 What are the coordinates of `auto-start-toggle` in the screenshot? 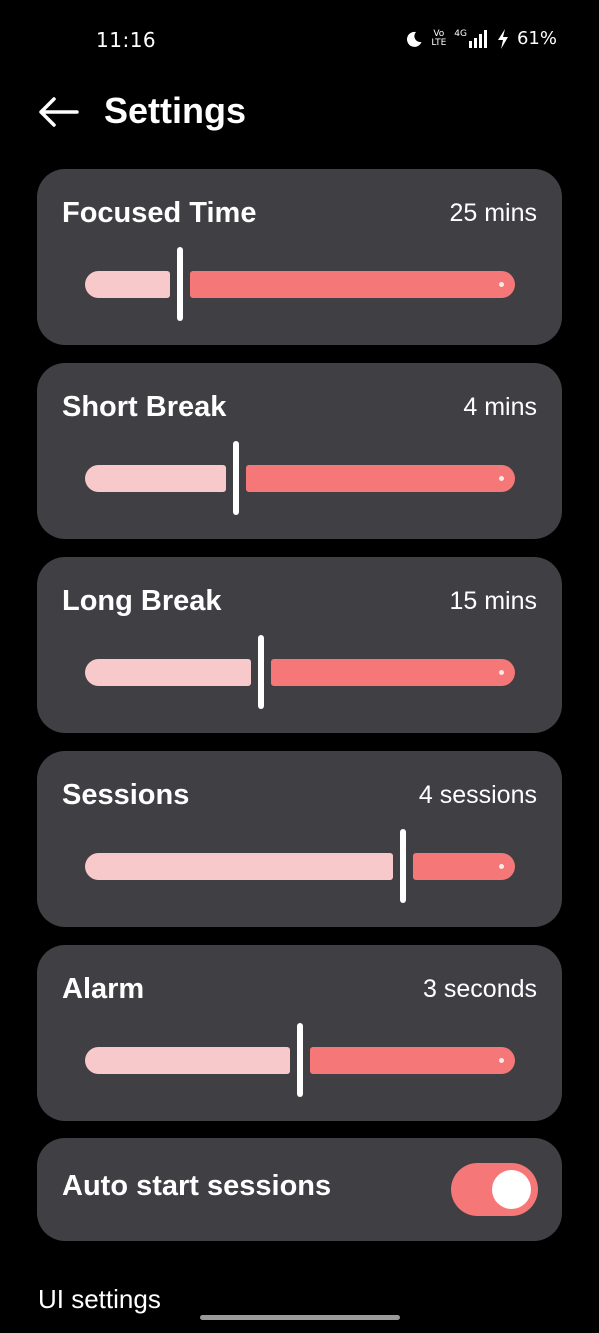 It's located at (494, 1189).